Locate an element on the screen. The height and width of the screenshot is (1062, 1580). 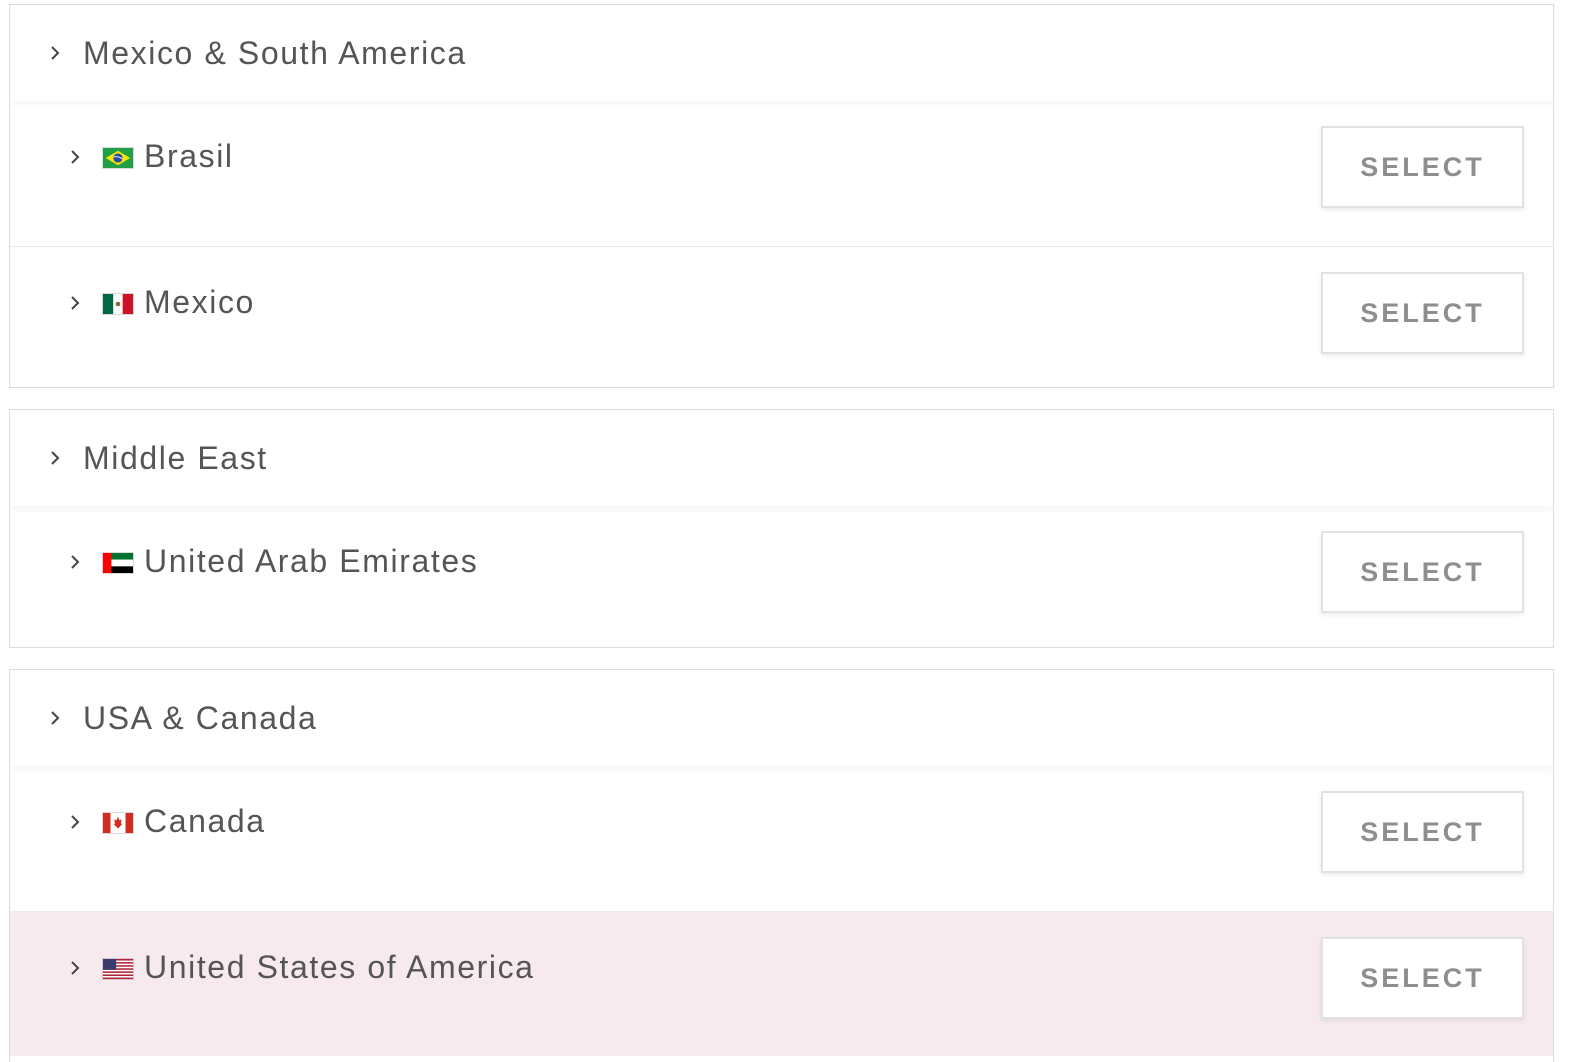
canada-flag-icon is located at coordinates (118, 823).